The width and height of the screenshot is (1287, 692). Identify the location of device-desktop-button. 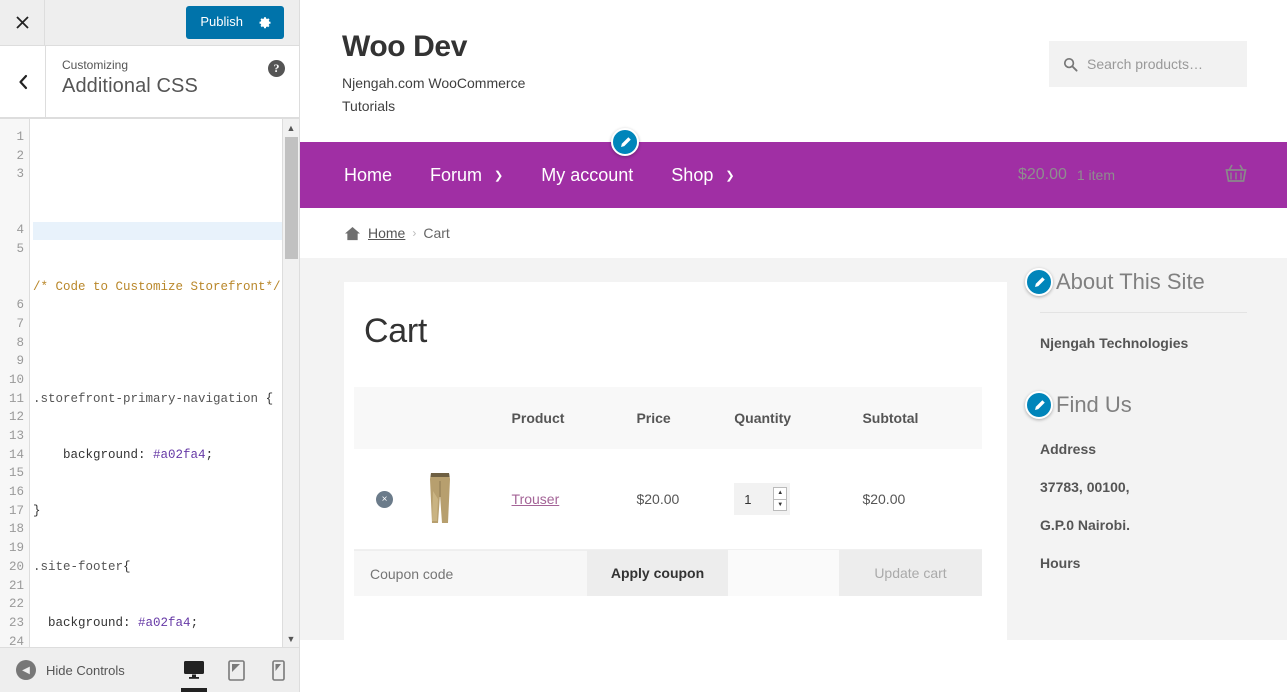
(194, 670).